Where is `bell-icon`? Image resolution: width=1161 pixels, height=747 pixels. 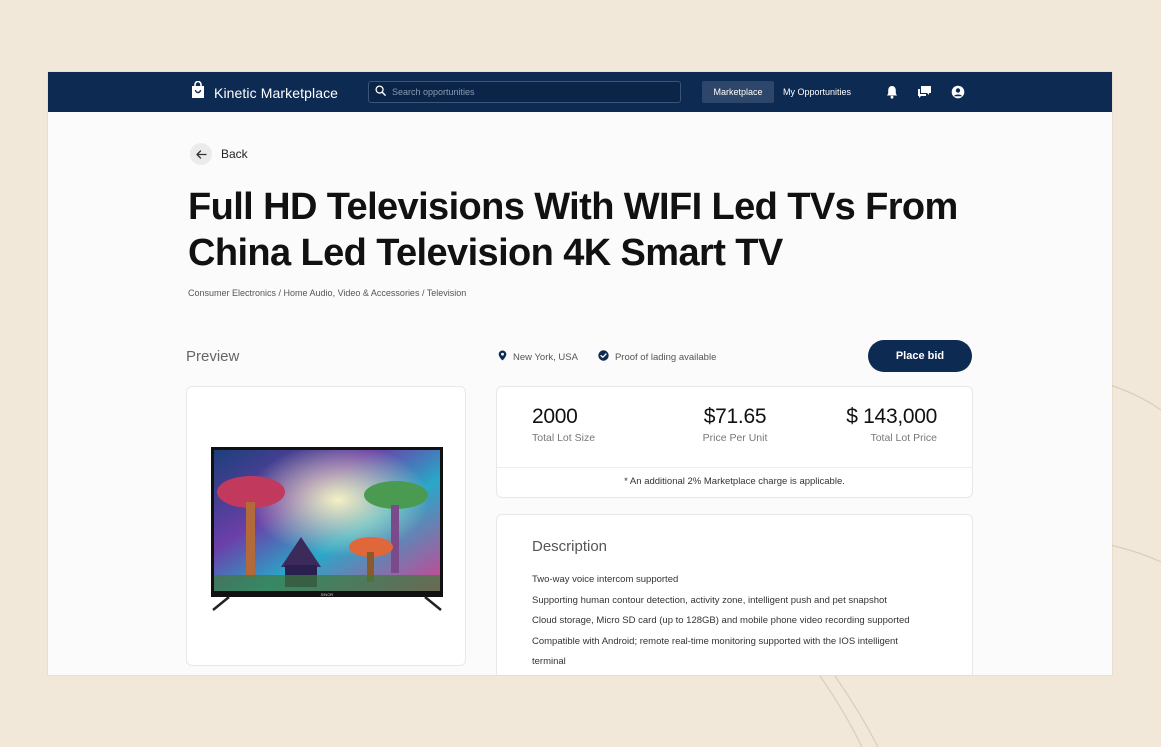 bell-icon is located at coordinates (892, 92).